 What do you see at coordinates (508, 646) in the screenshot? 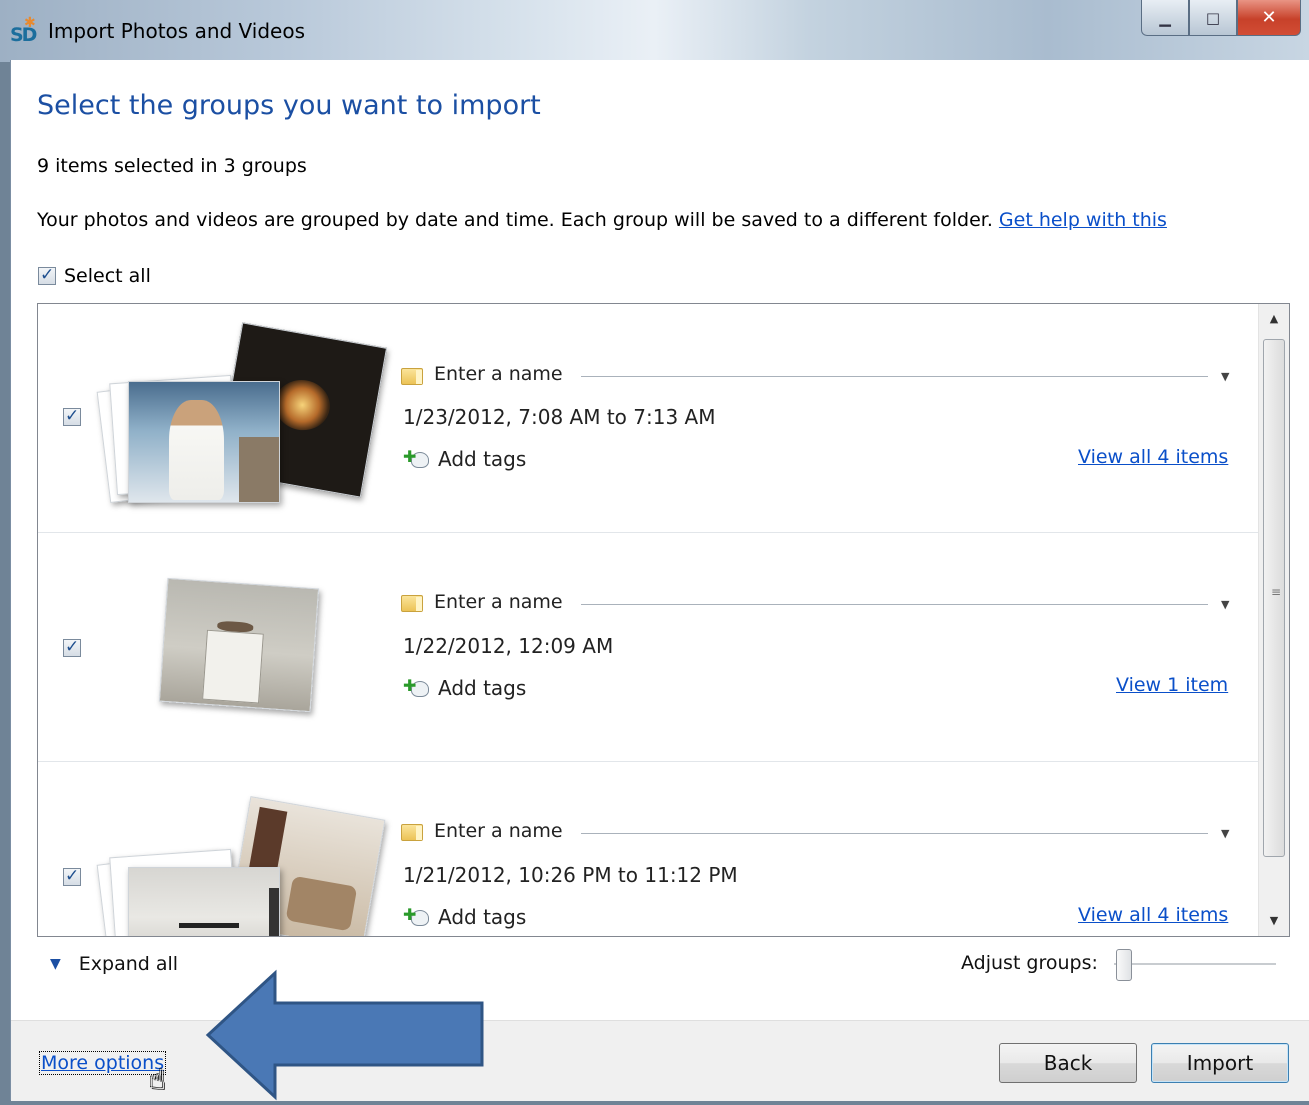
I see `group-date: 1/22/2012, 12:09 AM` at bounding box center [508, 646].